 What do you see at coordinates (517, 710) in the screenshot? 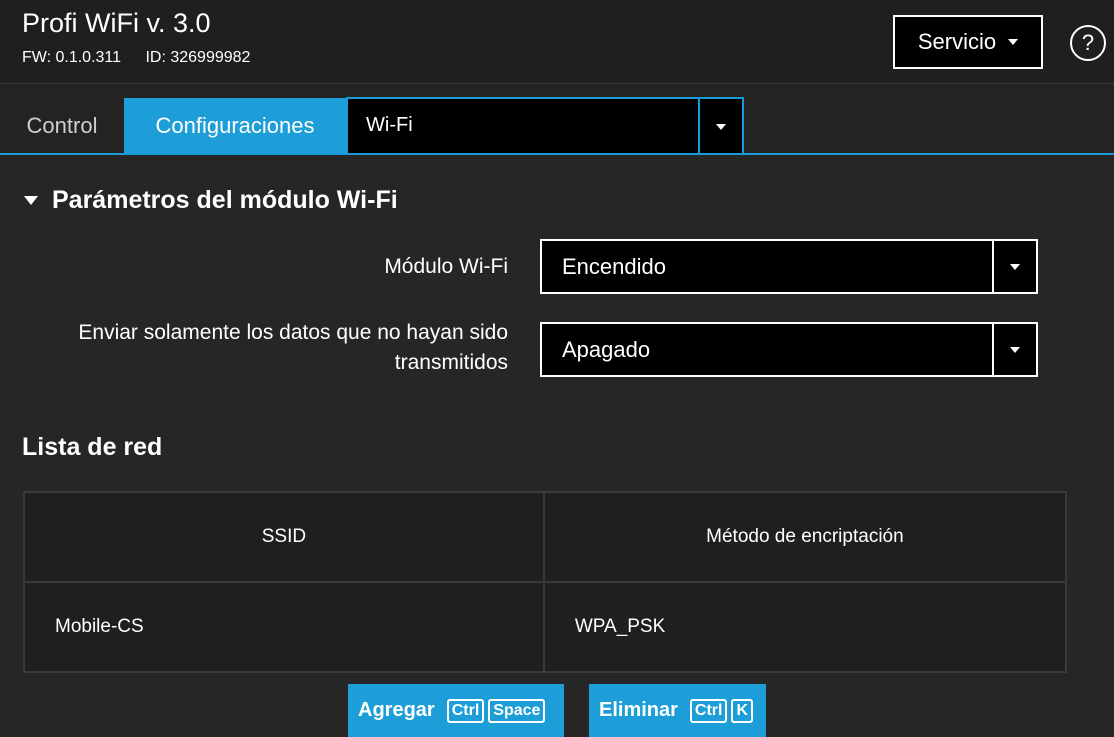
I see `kbd-space: Space` at bounding box center [517, 710].